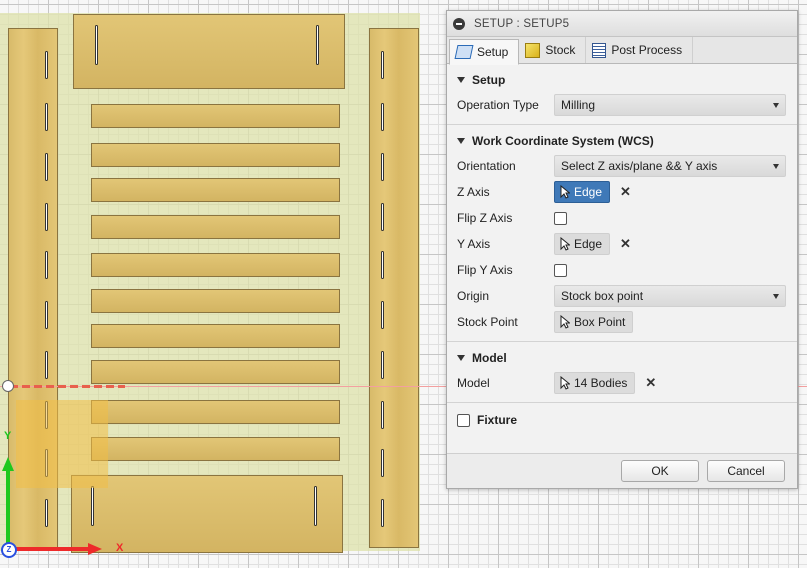 The height and width of the screenshot is (568, 807). Describe the element at coordinates (489, 80) in the screenshot. I see `section-title: Setup` at that location.